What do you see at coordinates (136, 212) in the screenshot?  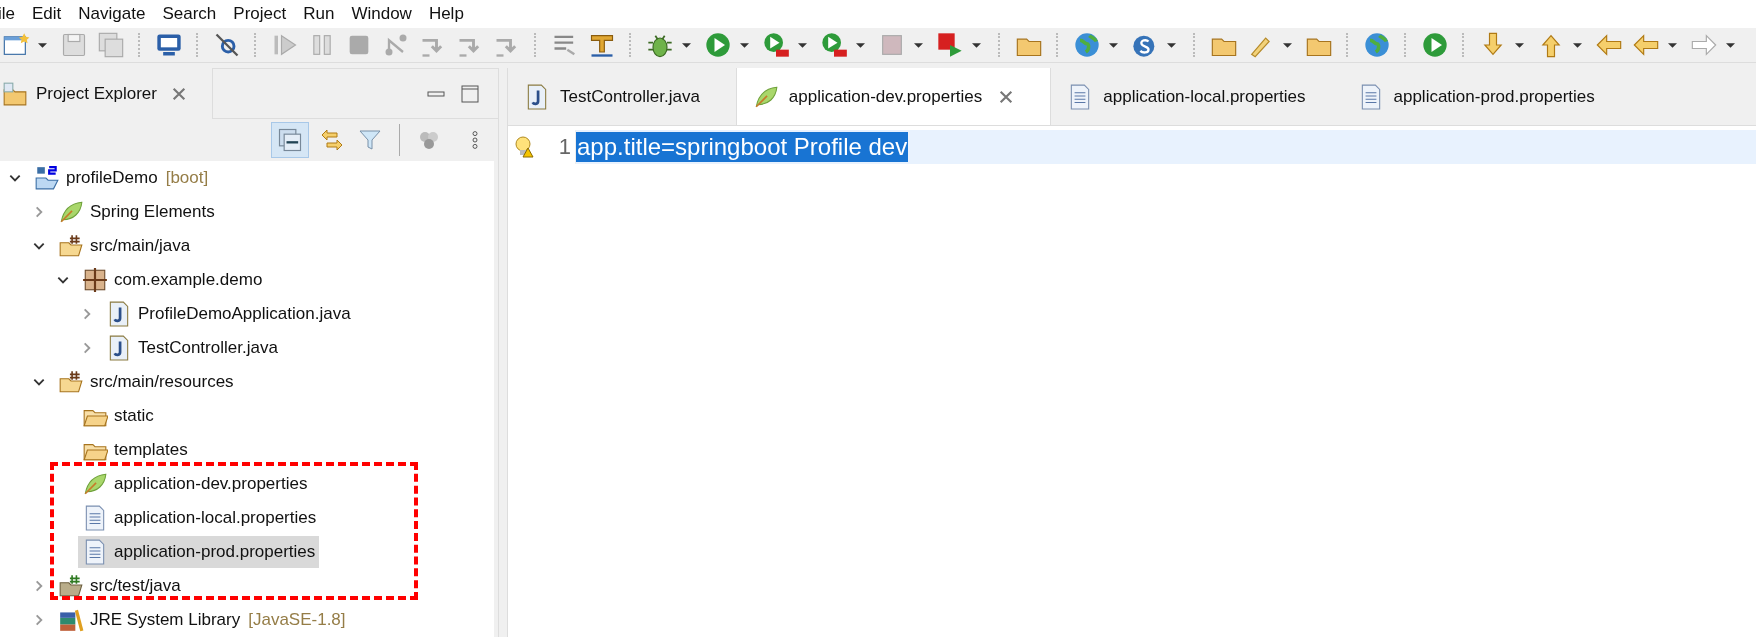 I see `tree-item: Spring Elements` at bounding box center [136, 212].